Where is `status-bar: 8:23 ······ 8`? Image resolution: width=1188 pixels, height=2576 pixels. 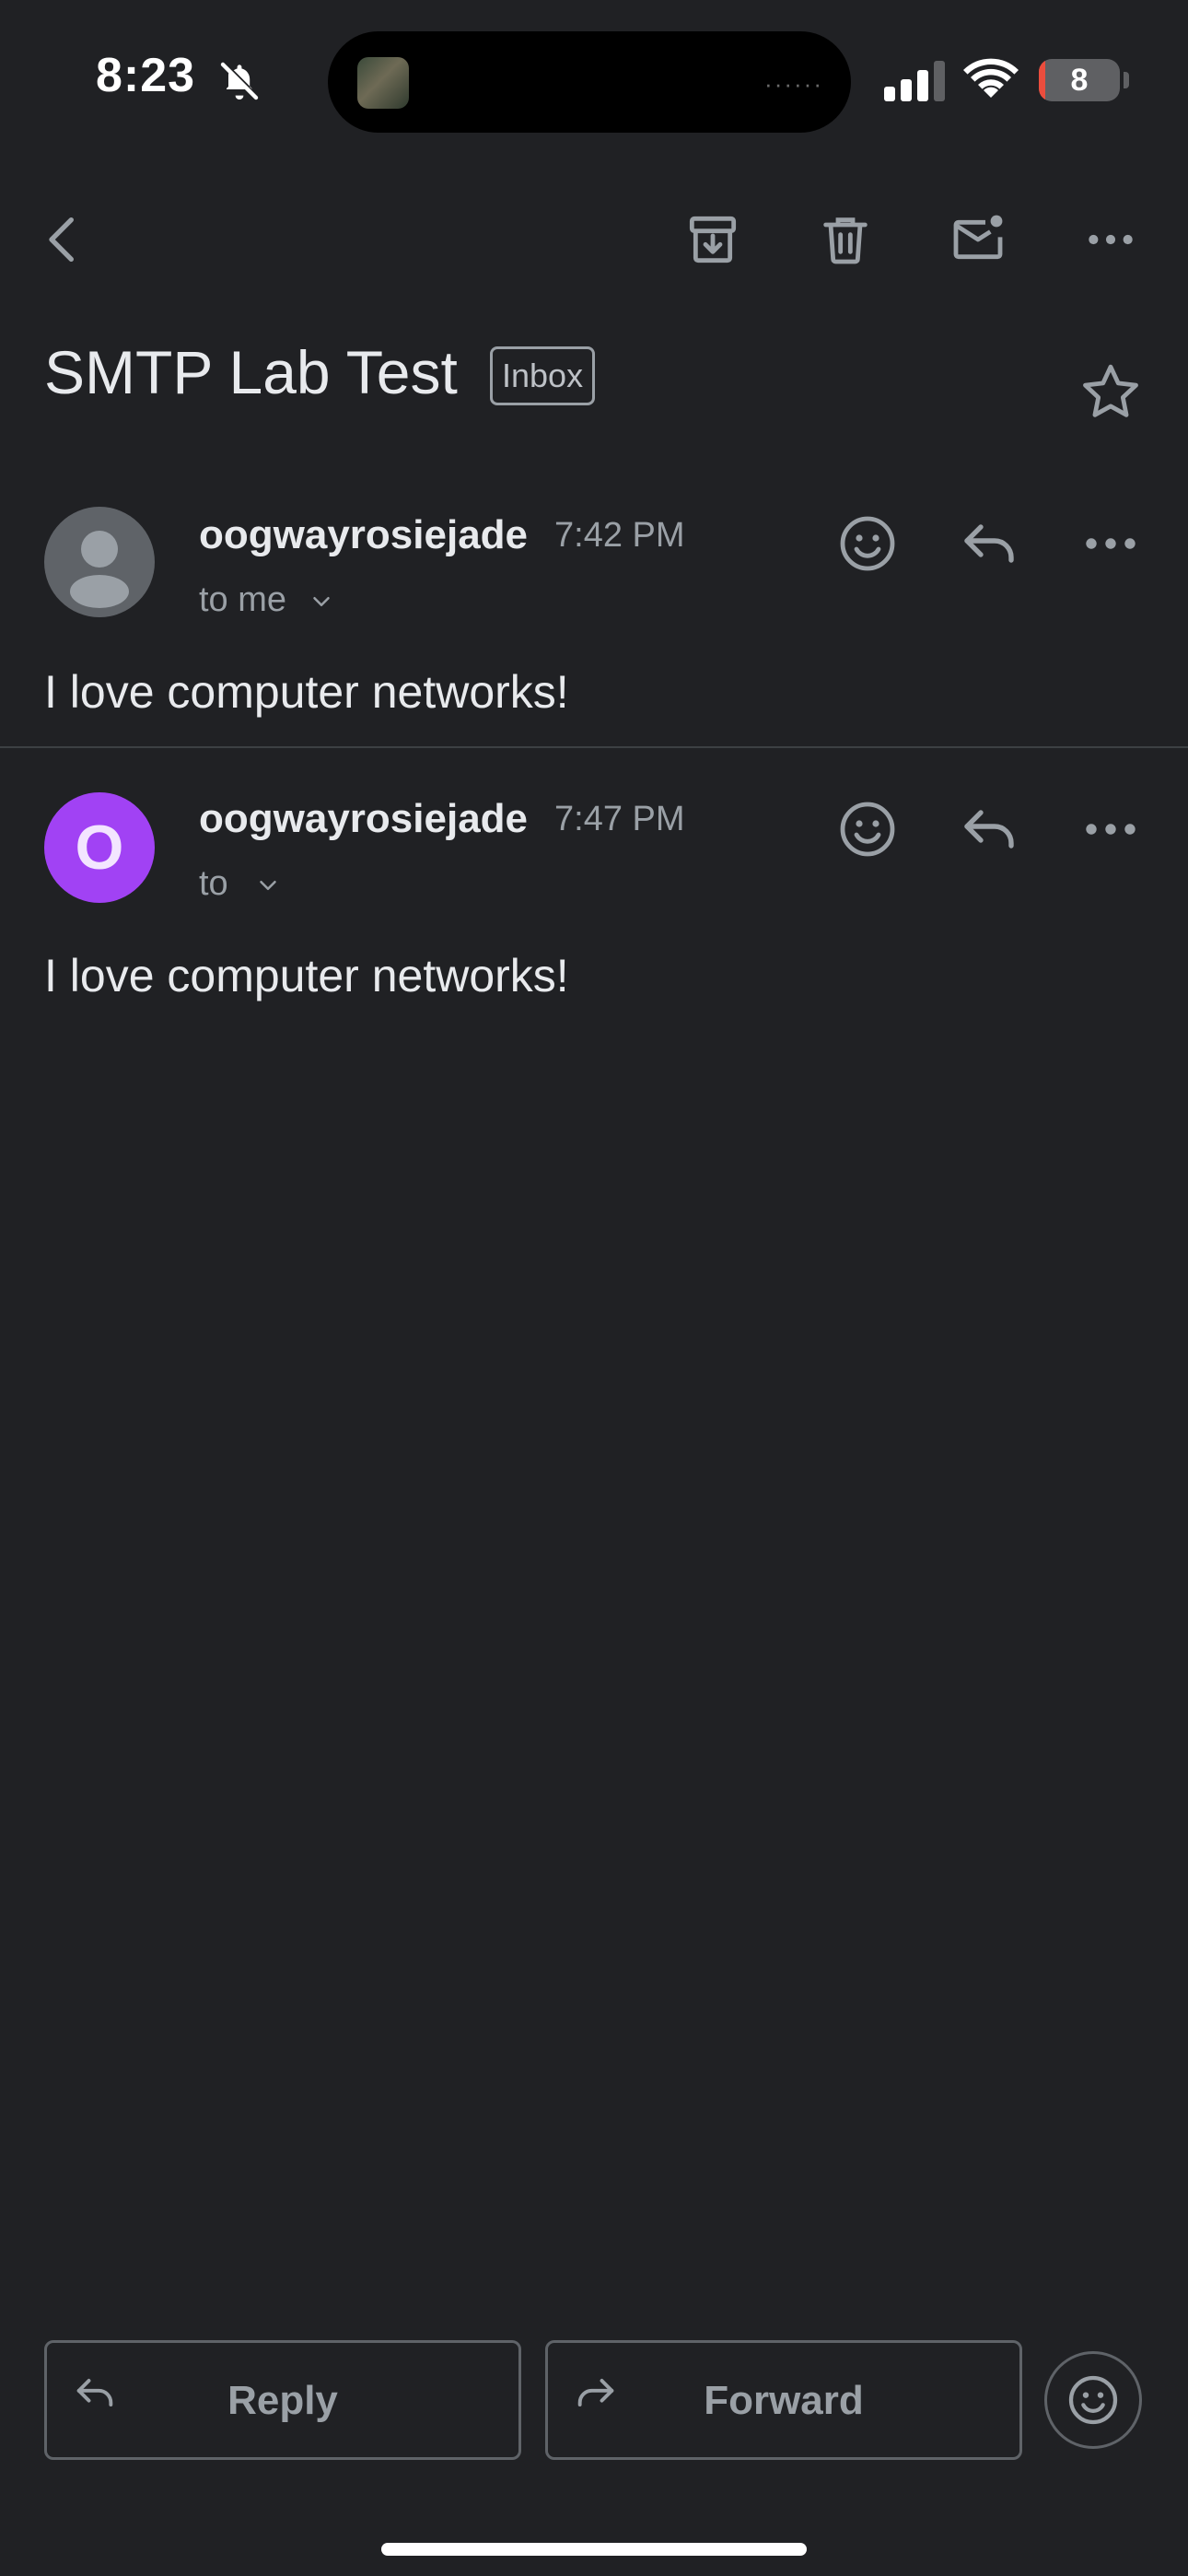 status-bar: 8:23 ······ 8 is located at coordinates (594, 78).